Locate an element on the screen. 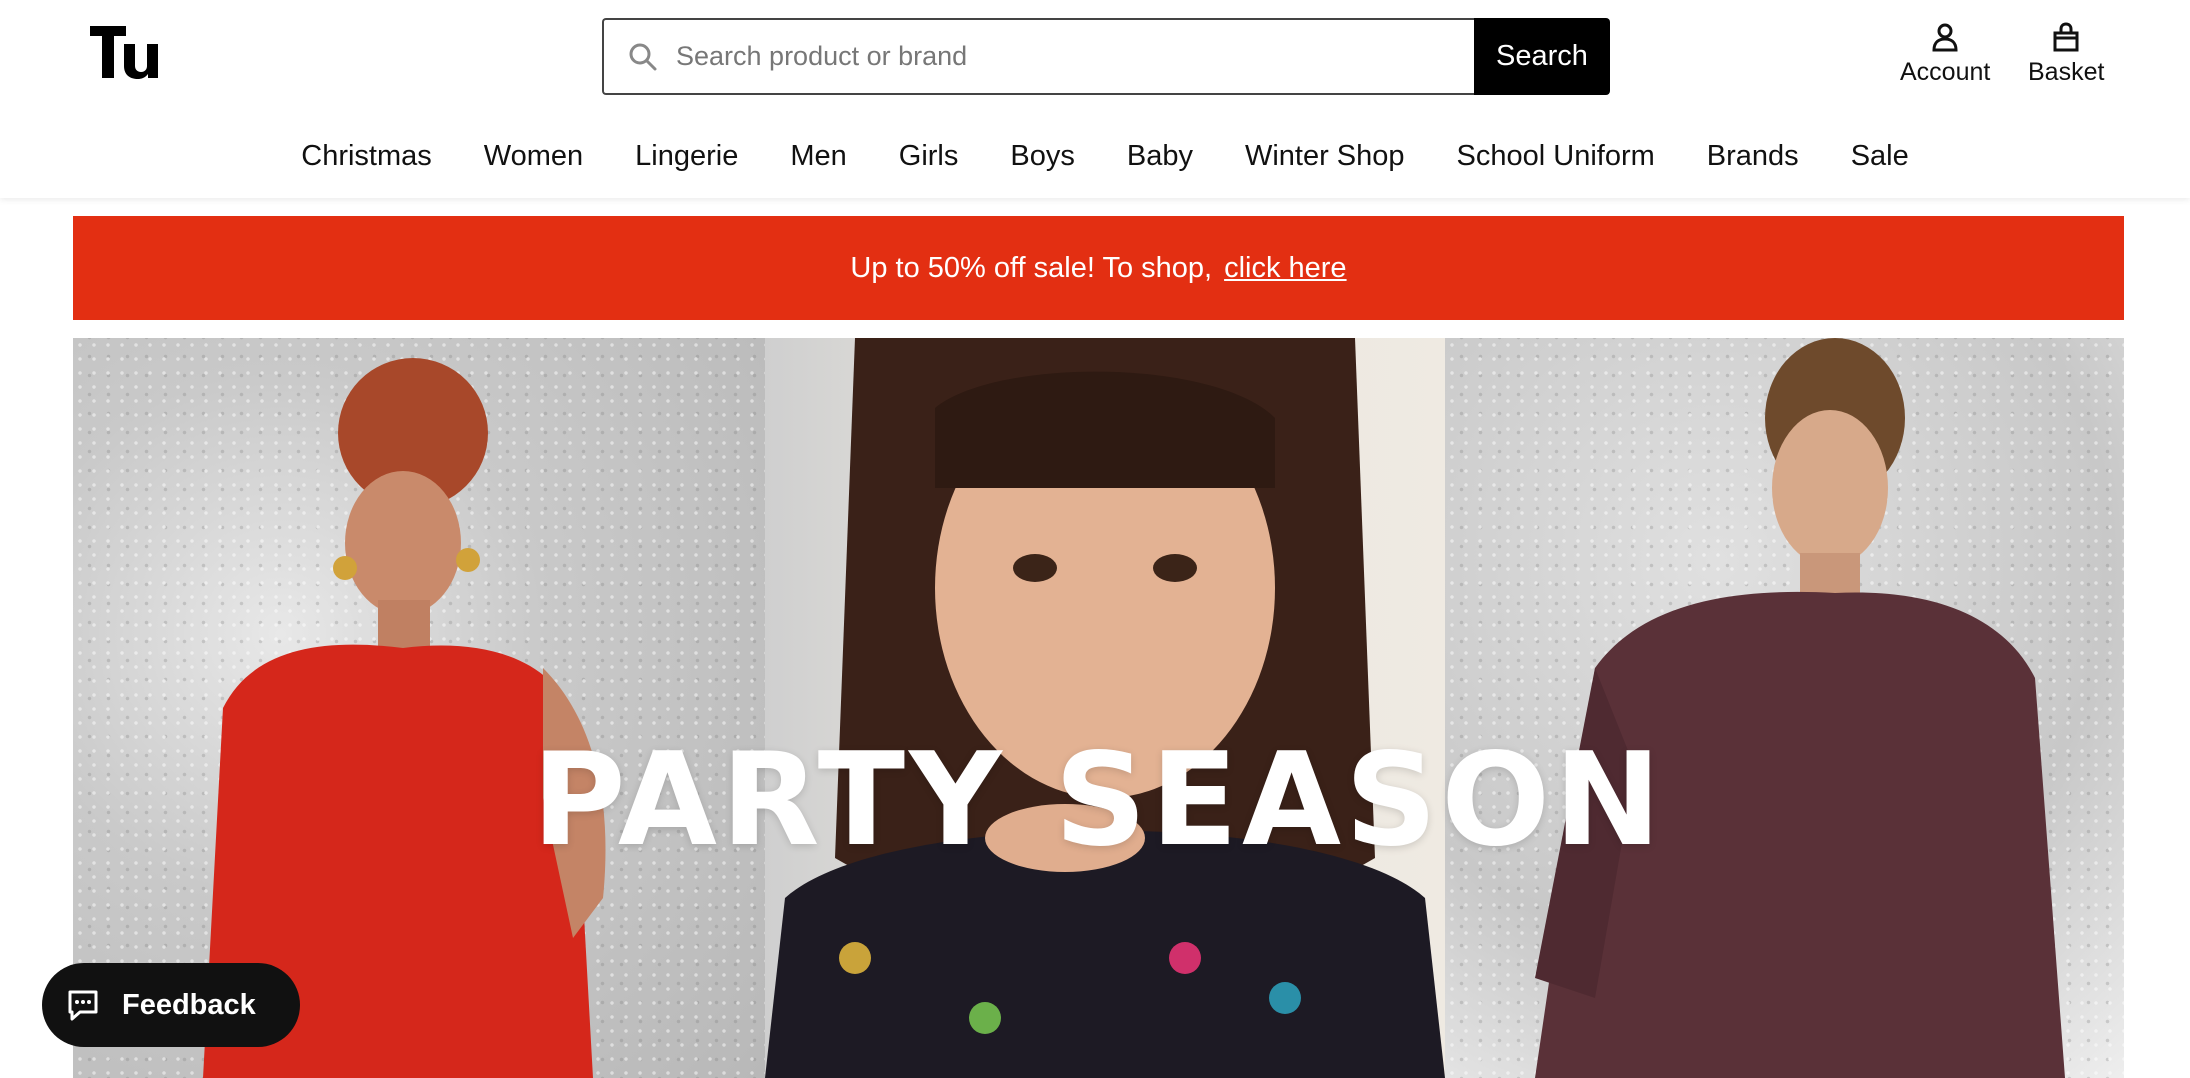 The width and height of the screenshot is (2190, 1078). promo-link: click here is located at coordinates (1285, 268).